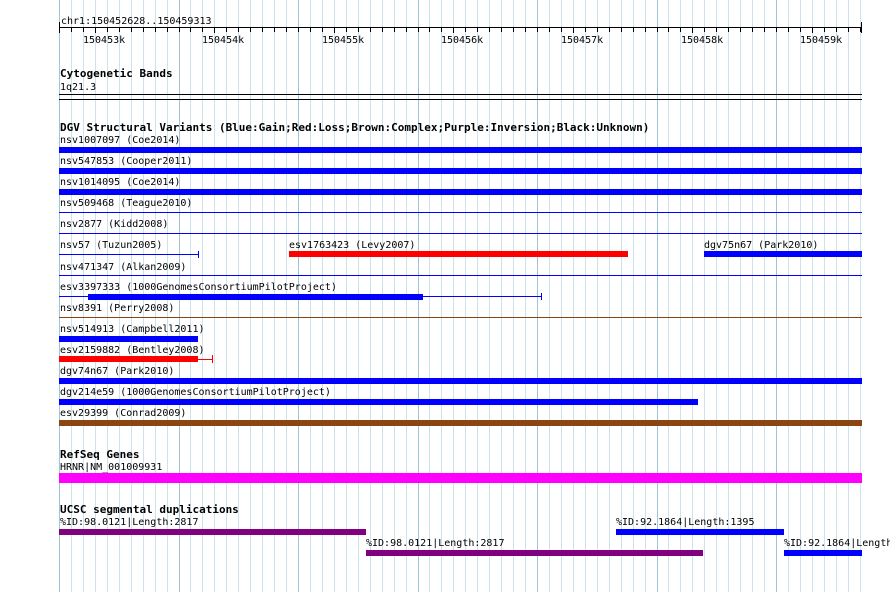 The width and height of the screenshot is (890, 592). What do you see at coordinates (460, 423) in the screenshot?
I see `dgv-feature-complex` at bounding box center [460, 423].